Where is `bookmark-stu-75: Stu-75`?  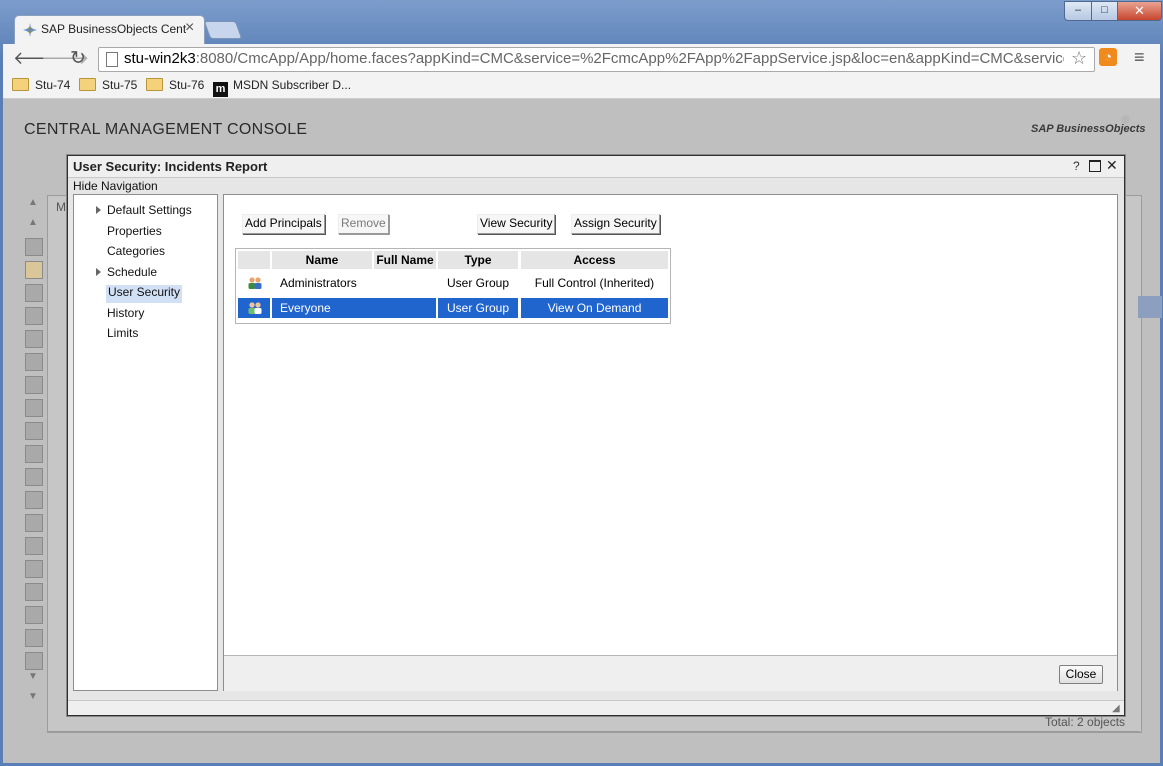
bookmark-stu-75: Stu-75 is located at coordinates (108, 86).